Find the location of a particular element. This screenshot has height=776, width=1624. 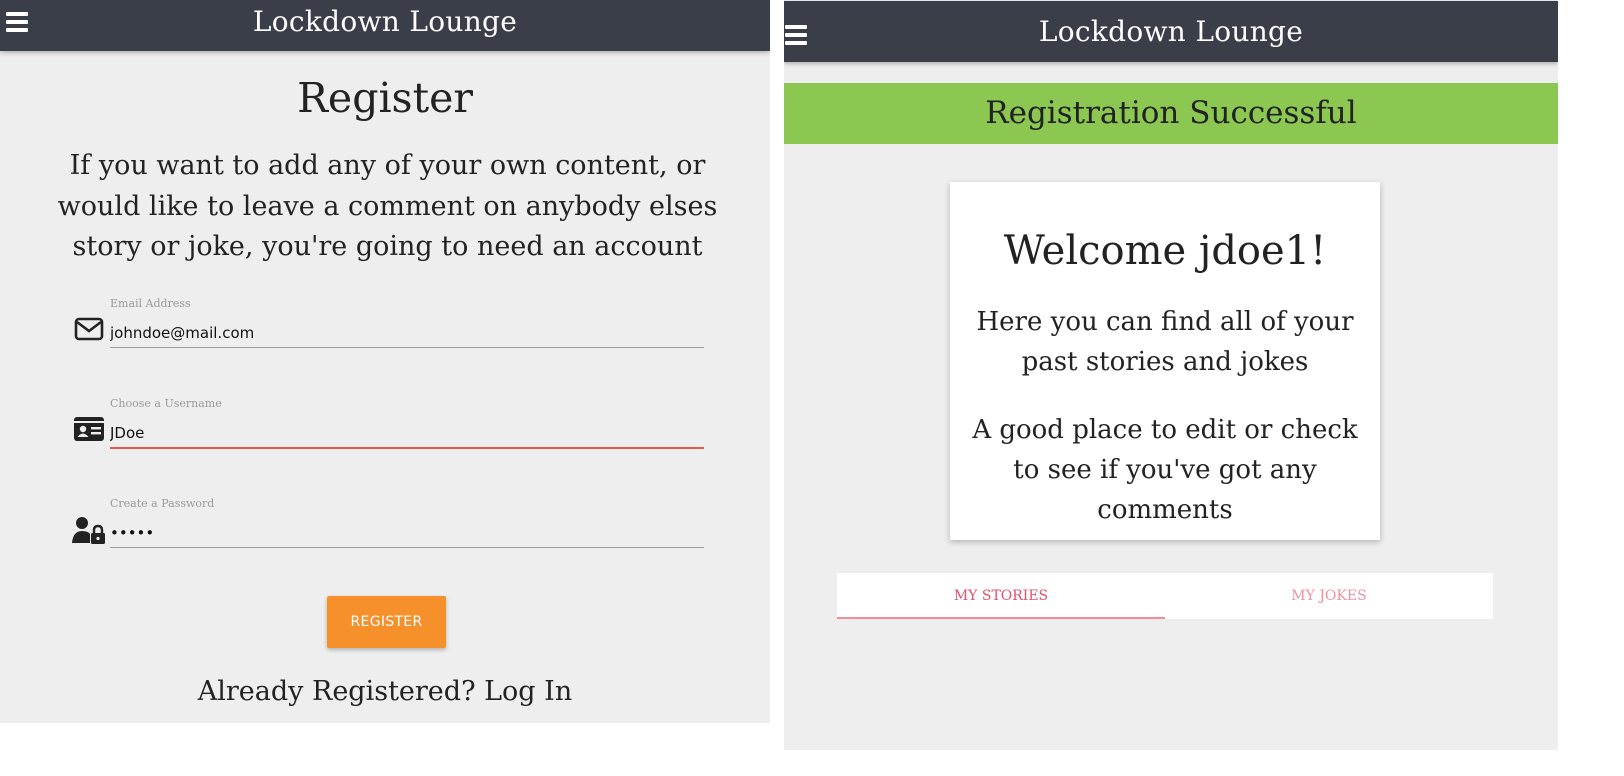

password-field-label: Create a Password is located at coordinates (162, 503).